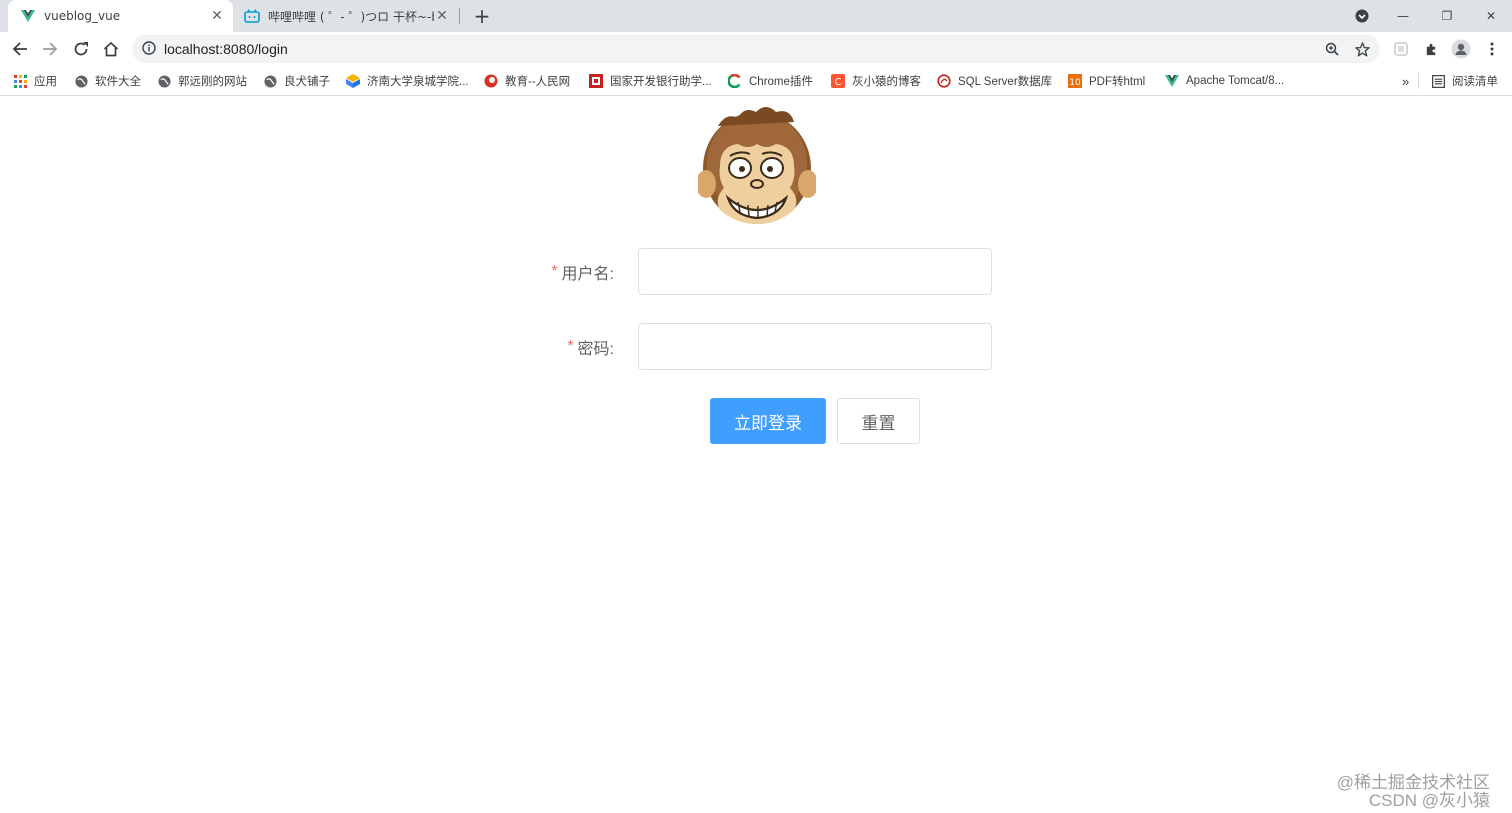 This screenshot has width=1512, height=813. I want to click on tab-bilibili: 哔哩哔哩 ( ゜- ゜)つロ 干杯~-bilibili ✕, so click(347, 16).